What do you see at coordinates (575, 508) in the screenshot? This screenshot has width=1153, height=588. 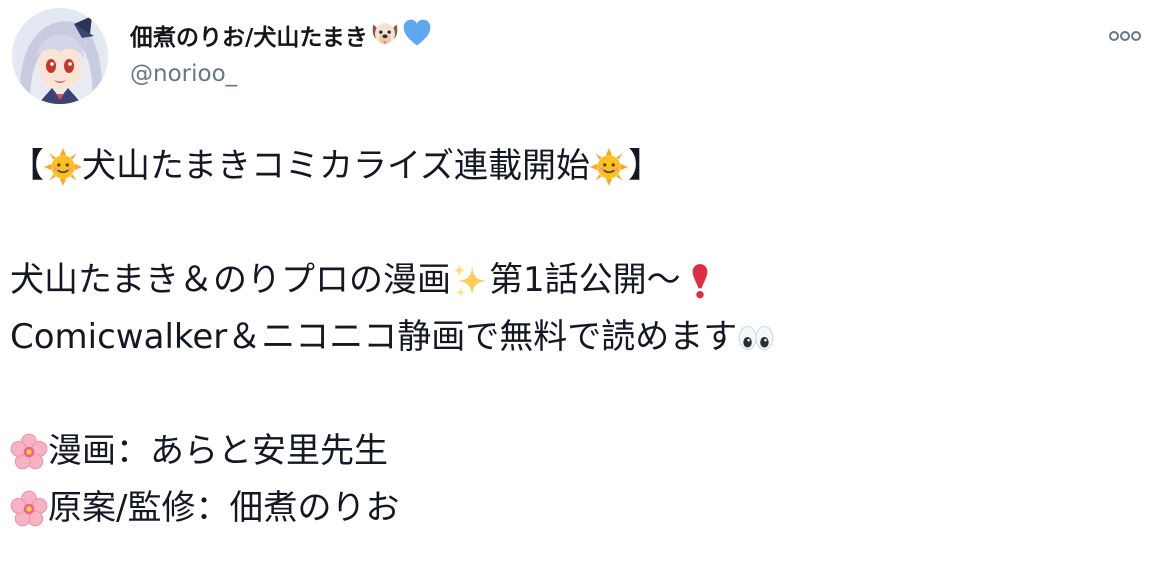 I see `tweet-line-7: 原案/監修：佃煮のりお` at bounding box center [575, 508].